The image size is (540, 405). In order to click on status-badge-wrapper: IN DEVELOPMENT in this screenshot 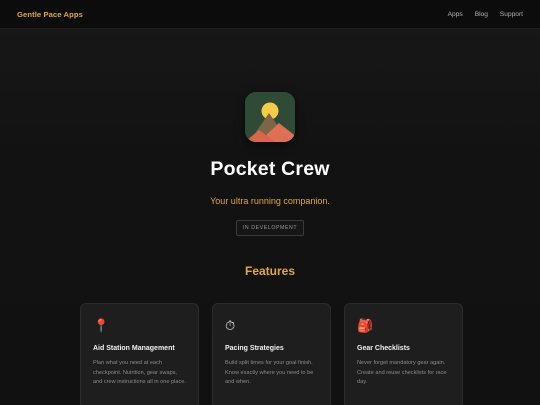, I will do `click(270, 226)`.